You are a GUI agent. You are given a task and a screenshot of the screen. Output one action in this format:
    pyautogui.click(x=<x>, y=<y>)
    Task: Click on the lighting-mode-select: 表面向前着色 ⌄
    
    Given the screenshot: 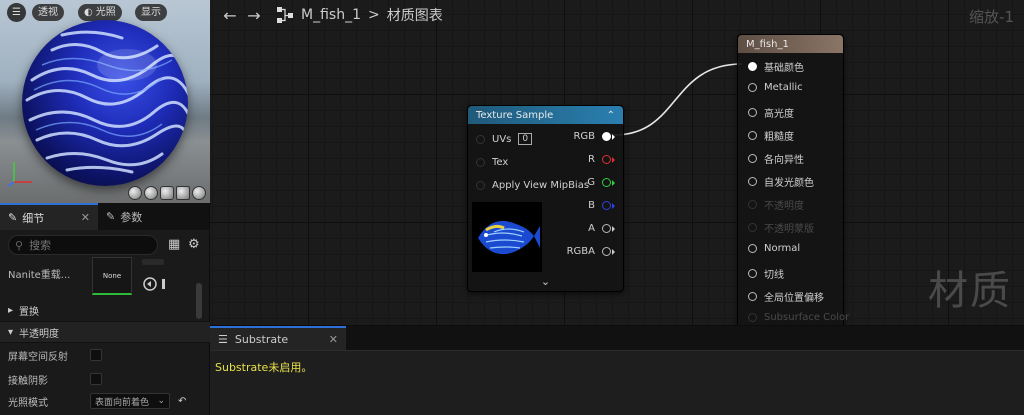 What is the action you would take?
    pyautogui.click(x=130, y=401)
    